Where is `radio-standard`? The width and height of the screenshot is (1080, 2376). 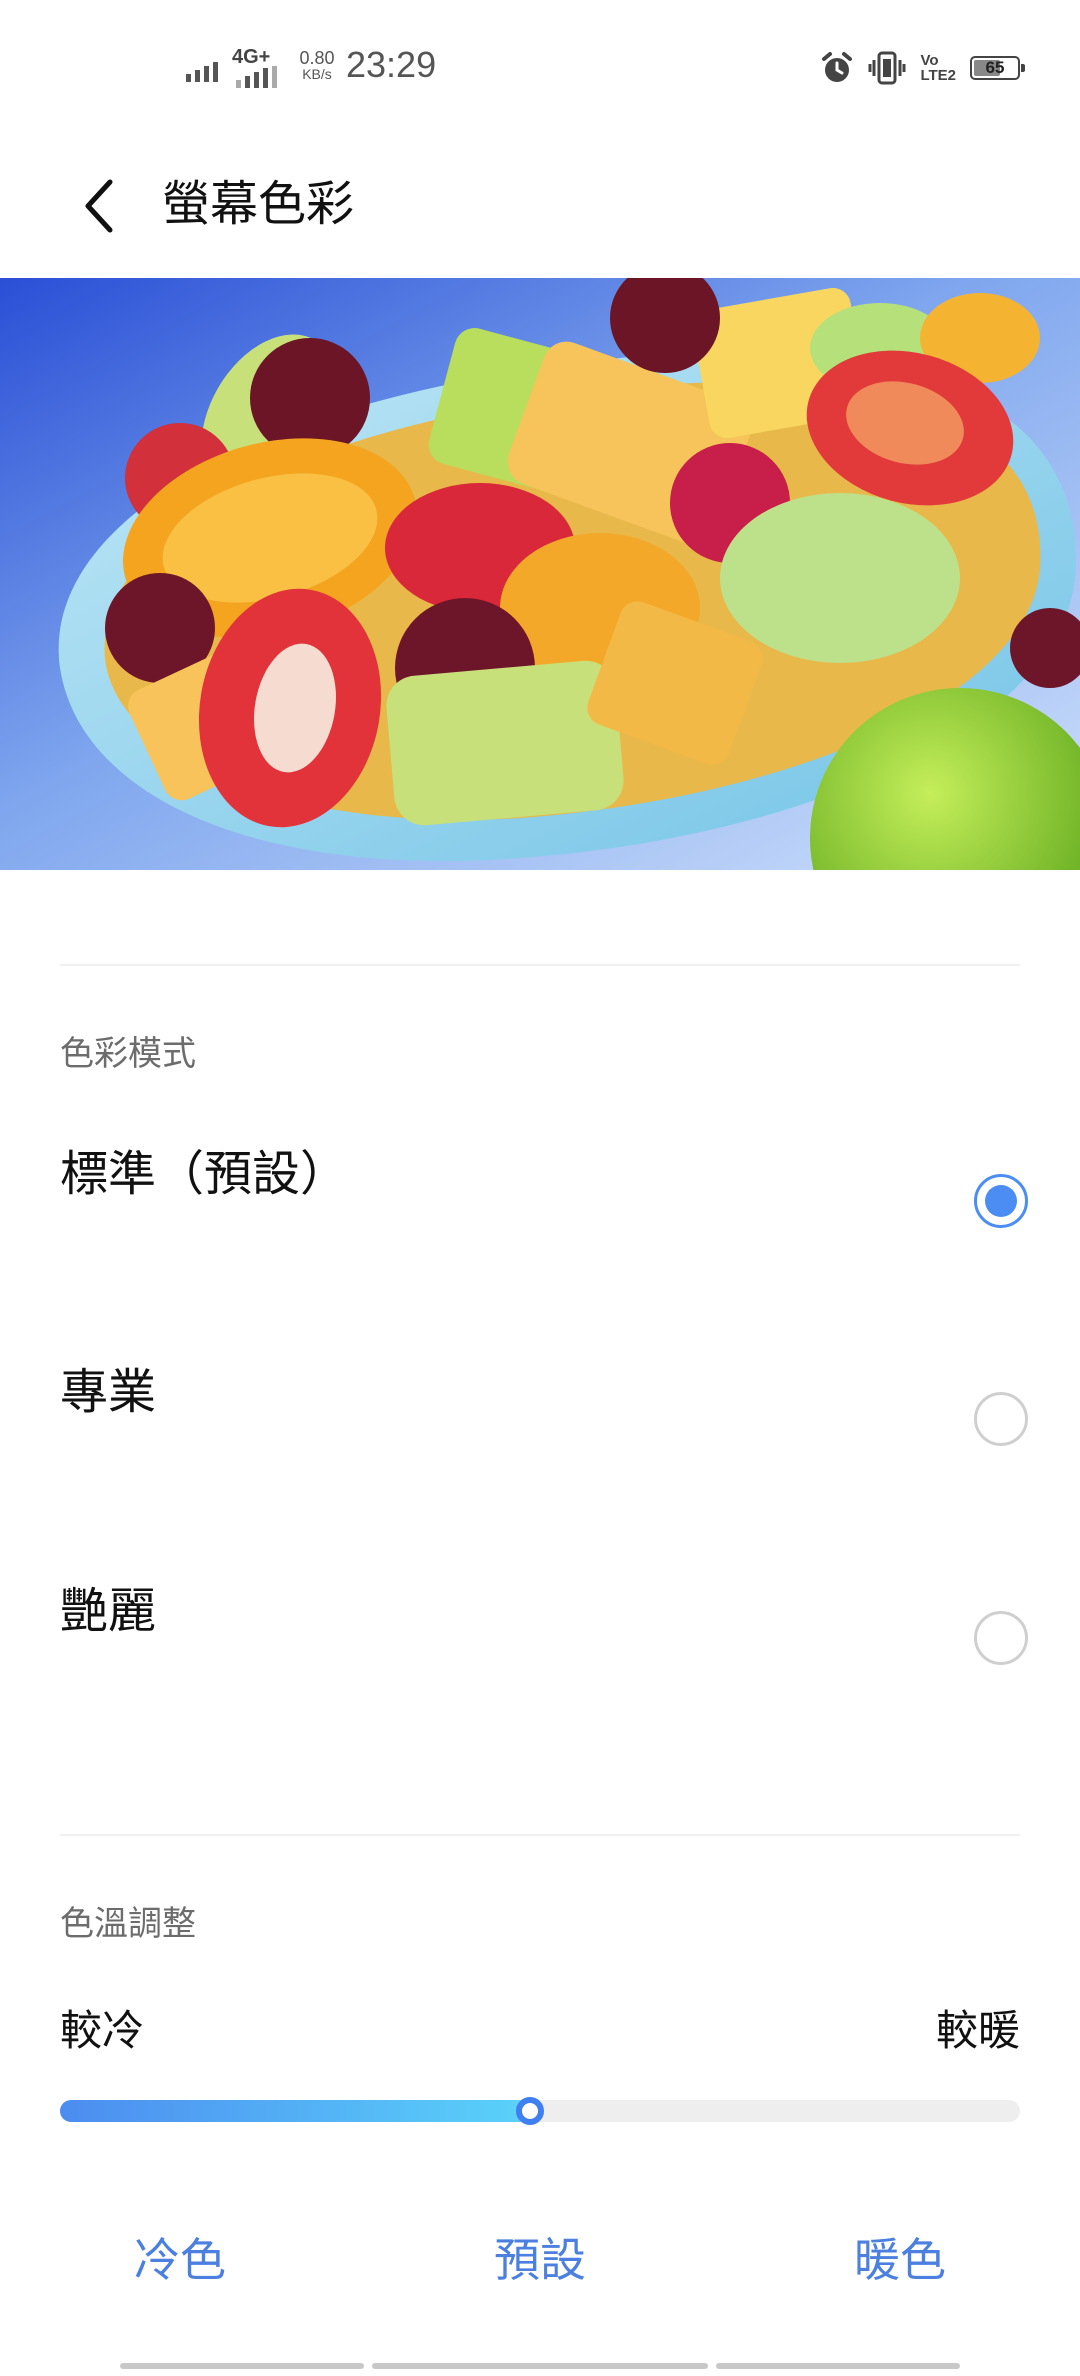
radio-standard is located at coordinates (1001, 1201).